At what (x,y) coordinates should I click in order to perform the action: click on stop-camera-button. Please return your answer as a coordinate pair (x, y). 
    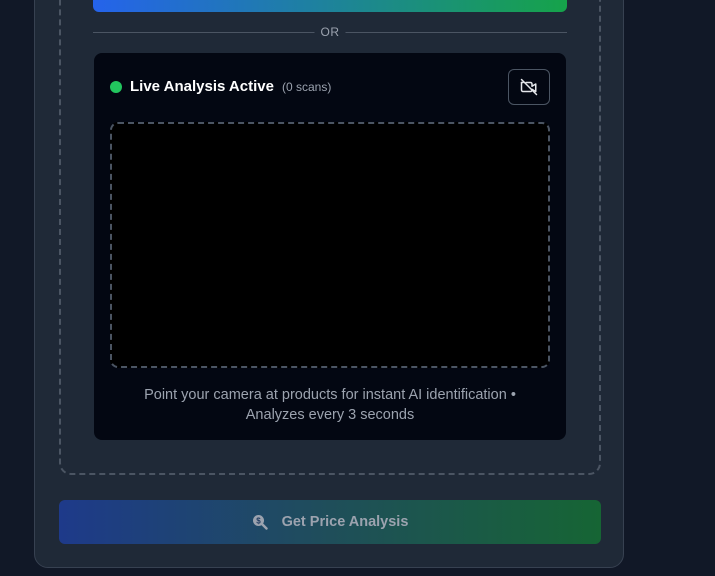
    Looking at the image, I should click on (529, 87).